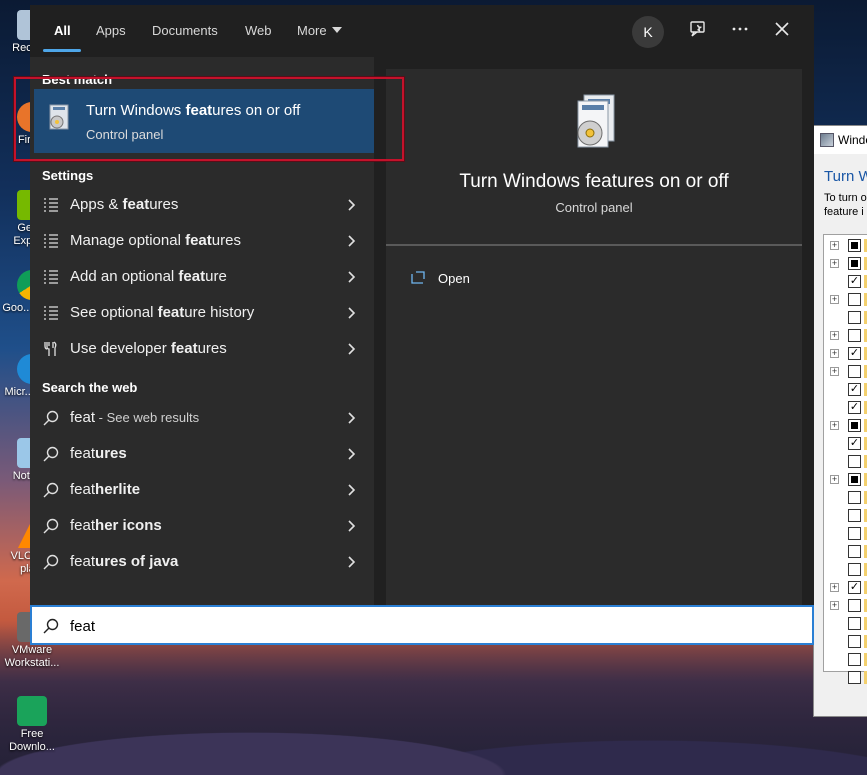  What do you see at coordinates (782, 31) in the screenshot?
I see `close-button` at bounding box center [782, 31].